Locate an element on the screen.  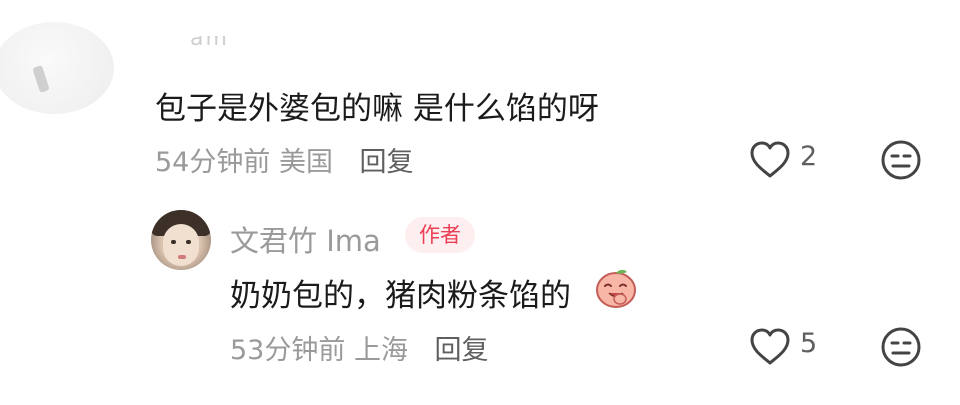
reply-meta: 53分钟前 上海 回复 is located at coordinates (359, 347).